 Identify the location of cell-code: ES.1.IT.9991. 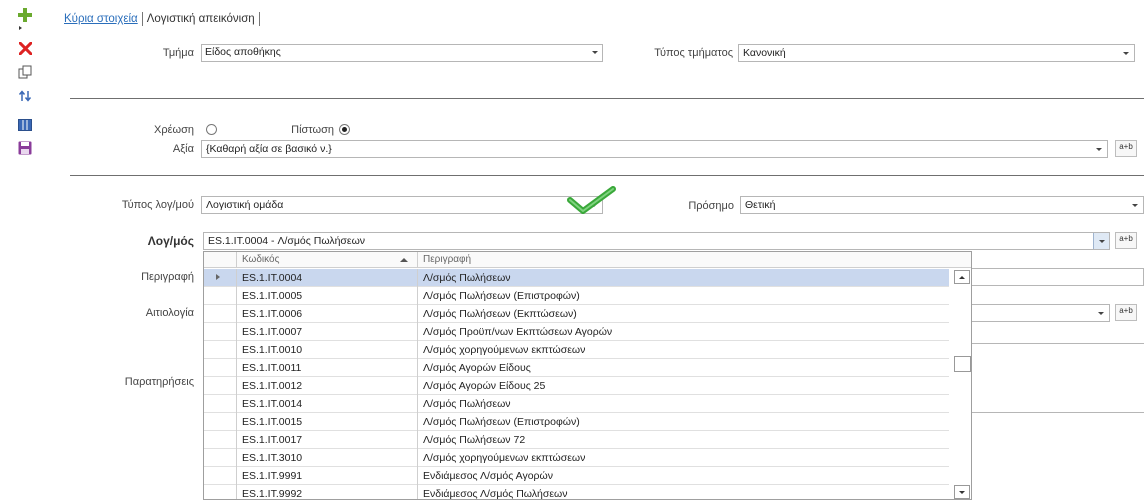
(272, 476).